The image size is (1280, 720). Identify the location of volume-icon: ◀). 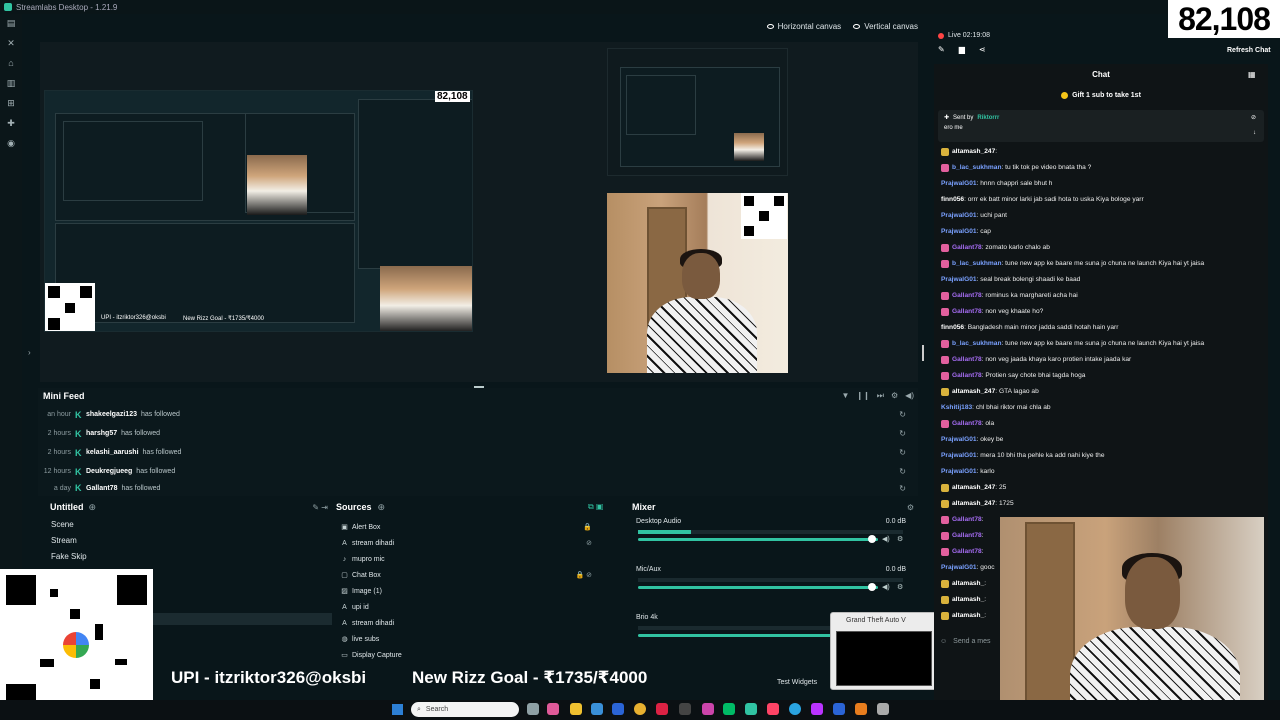
(909, 396).